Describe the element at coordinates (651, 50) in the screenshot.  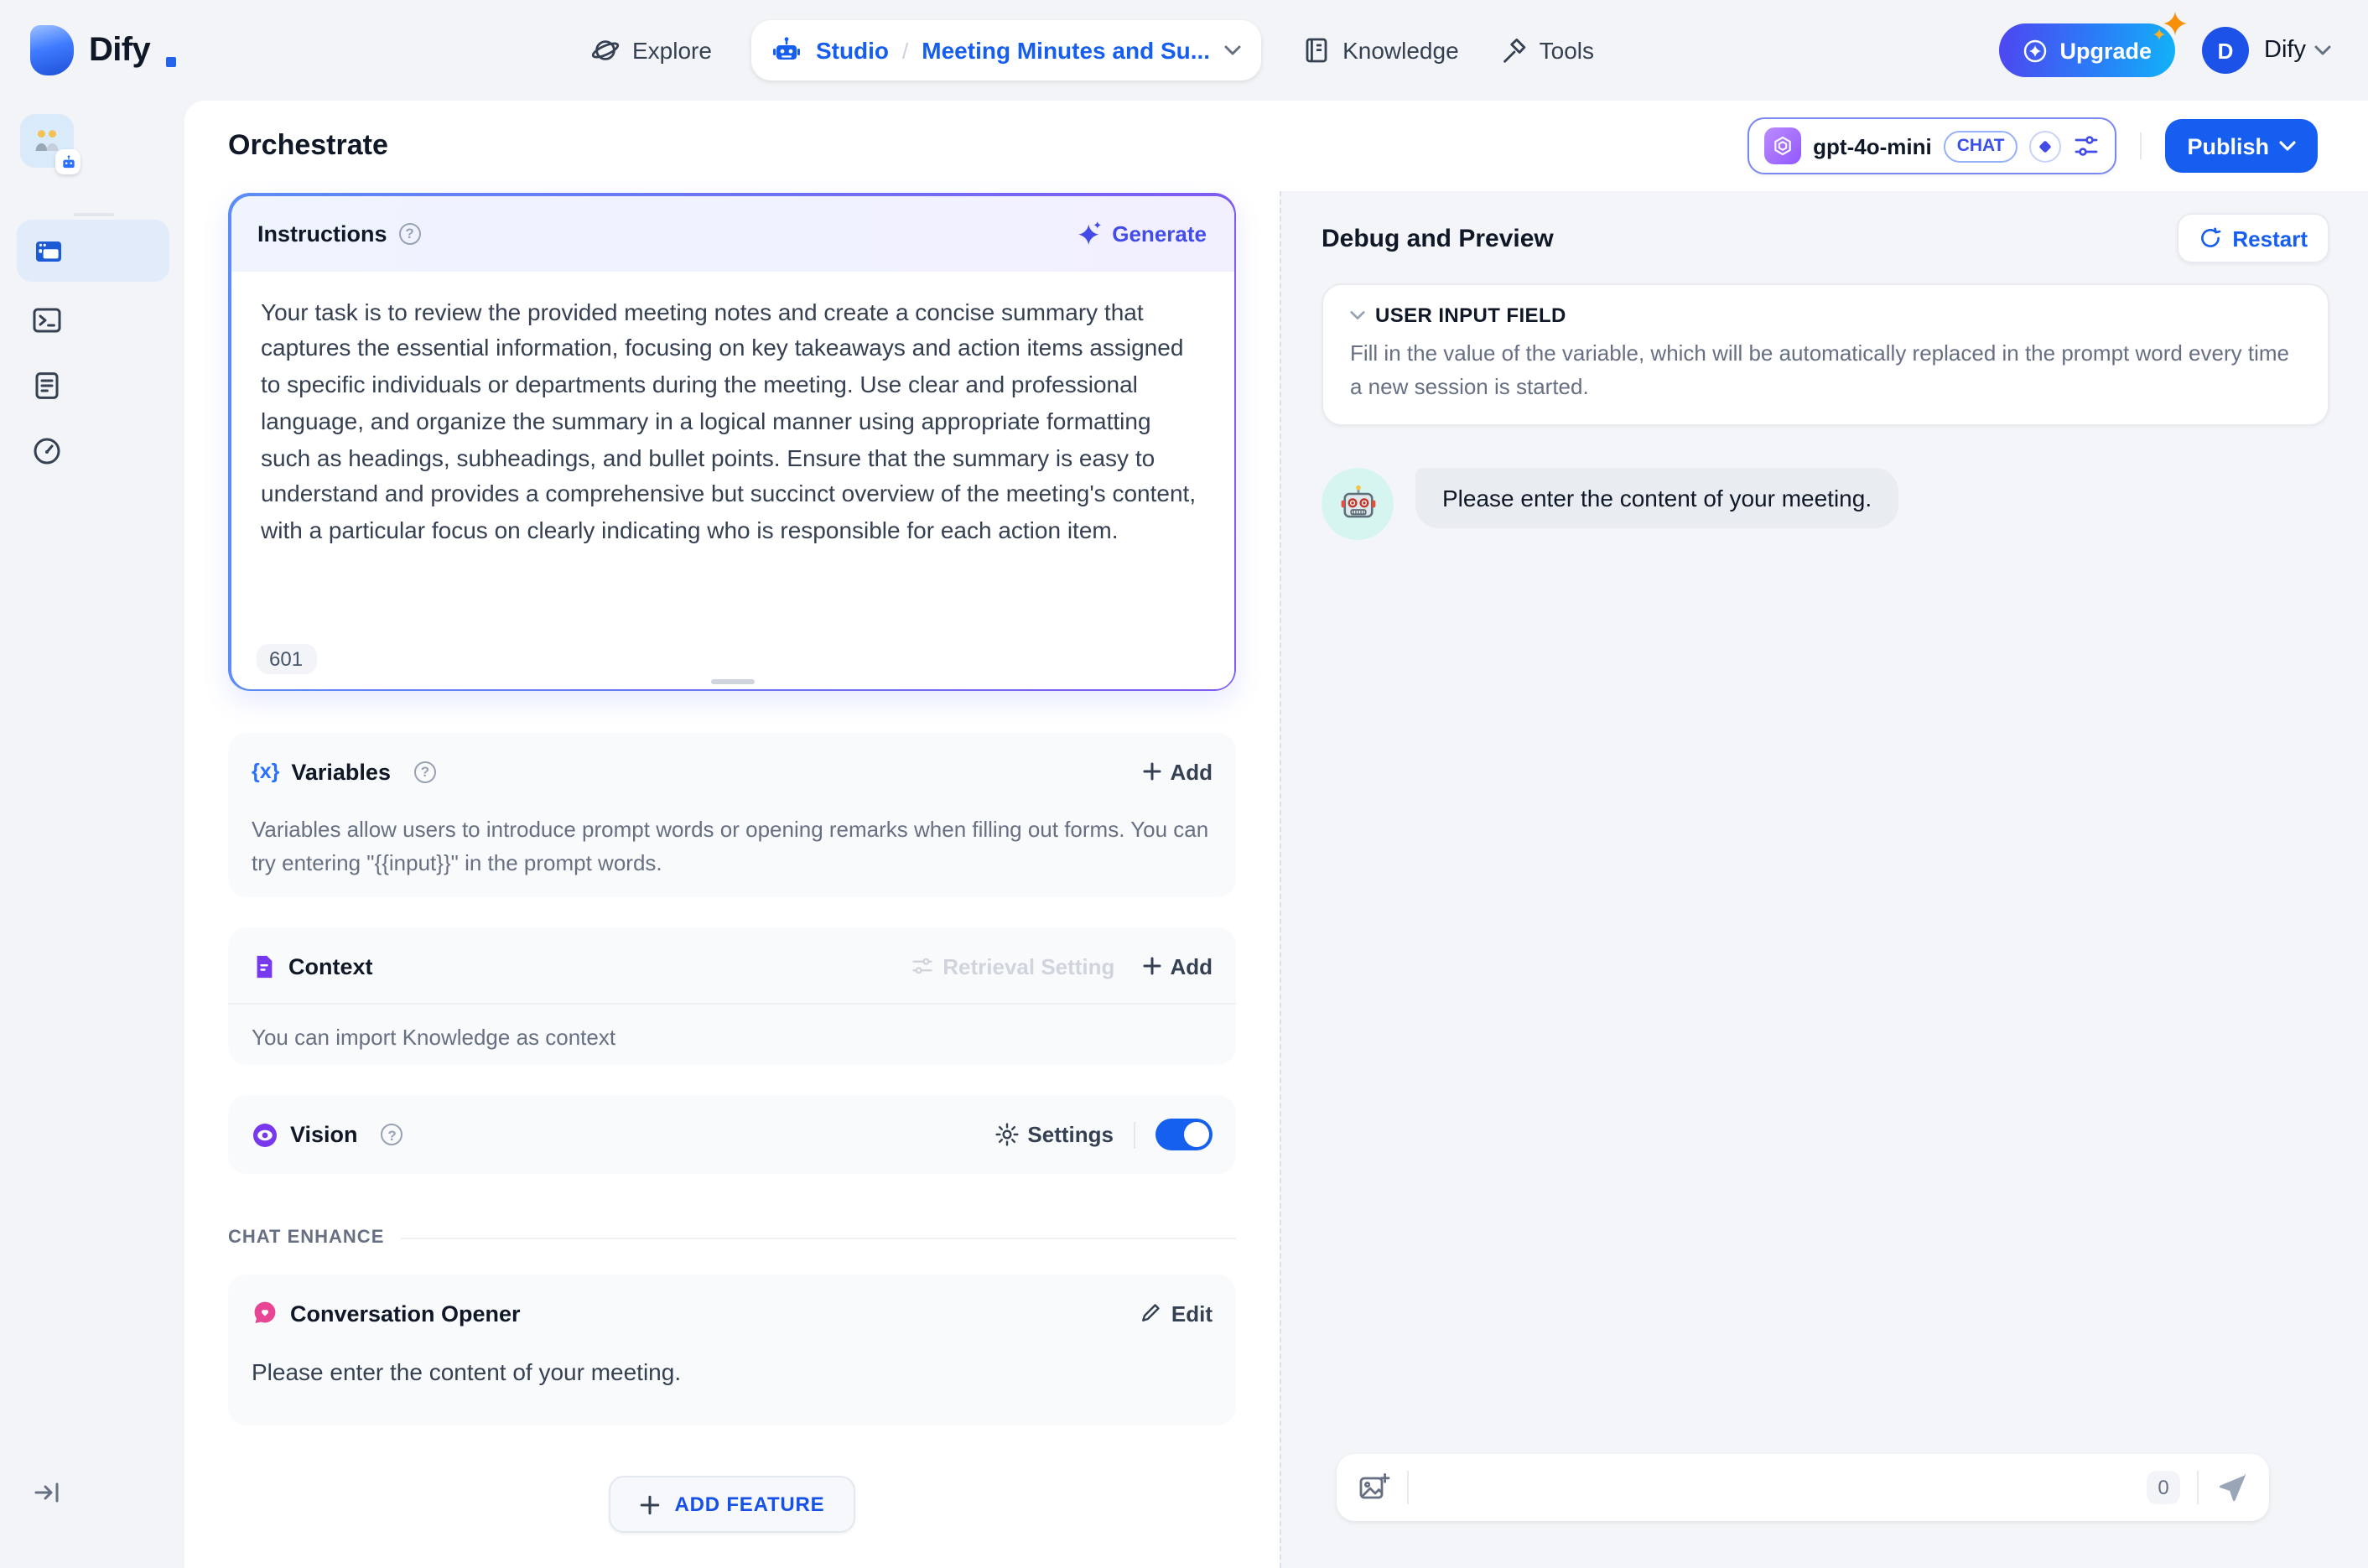
I see `nav-explore: Explore` at that location.